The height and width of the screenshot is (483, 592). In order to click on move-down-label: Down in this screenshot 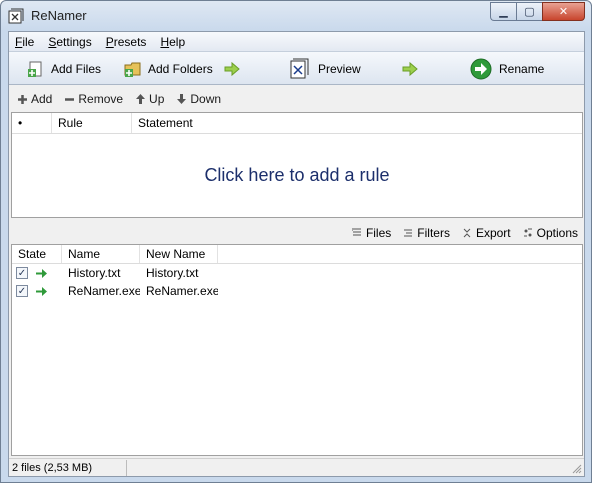, I will do `click(206, 99)`.